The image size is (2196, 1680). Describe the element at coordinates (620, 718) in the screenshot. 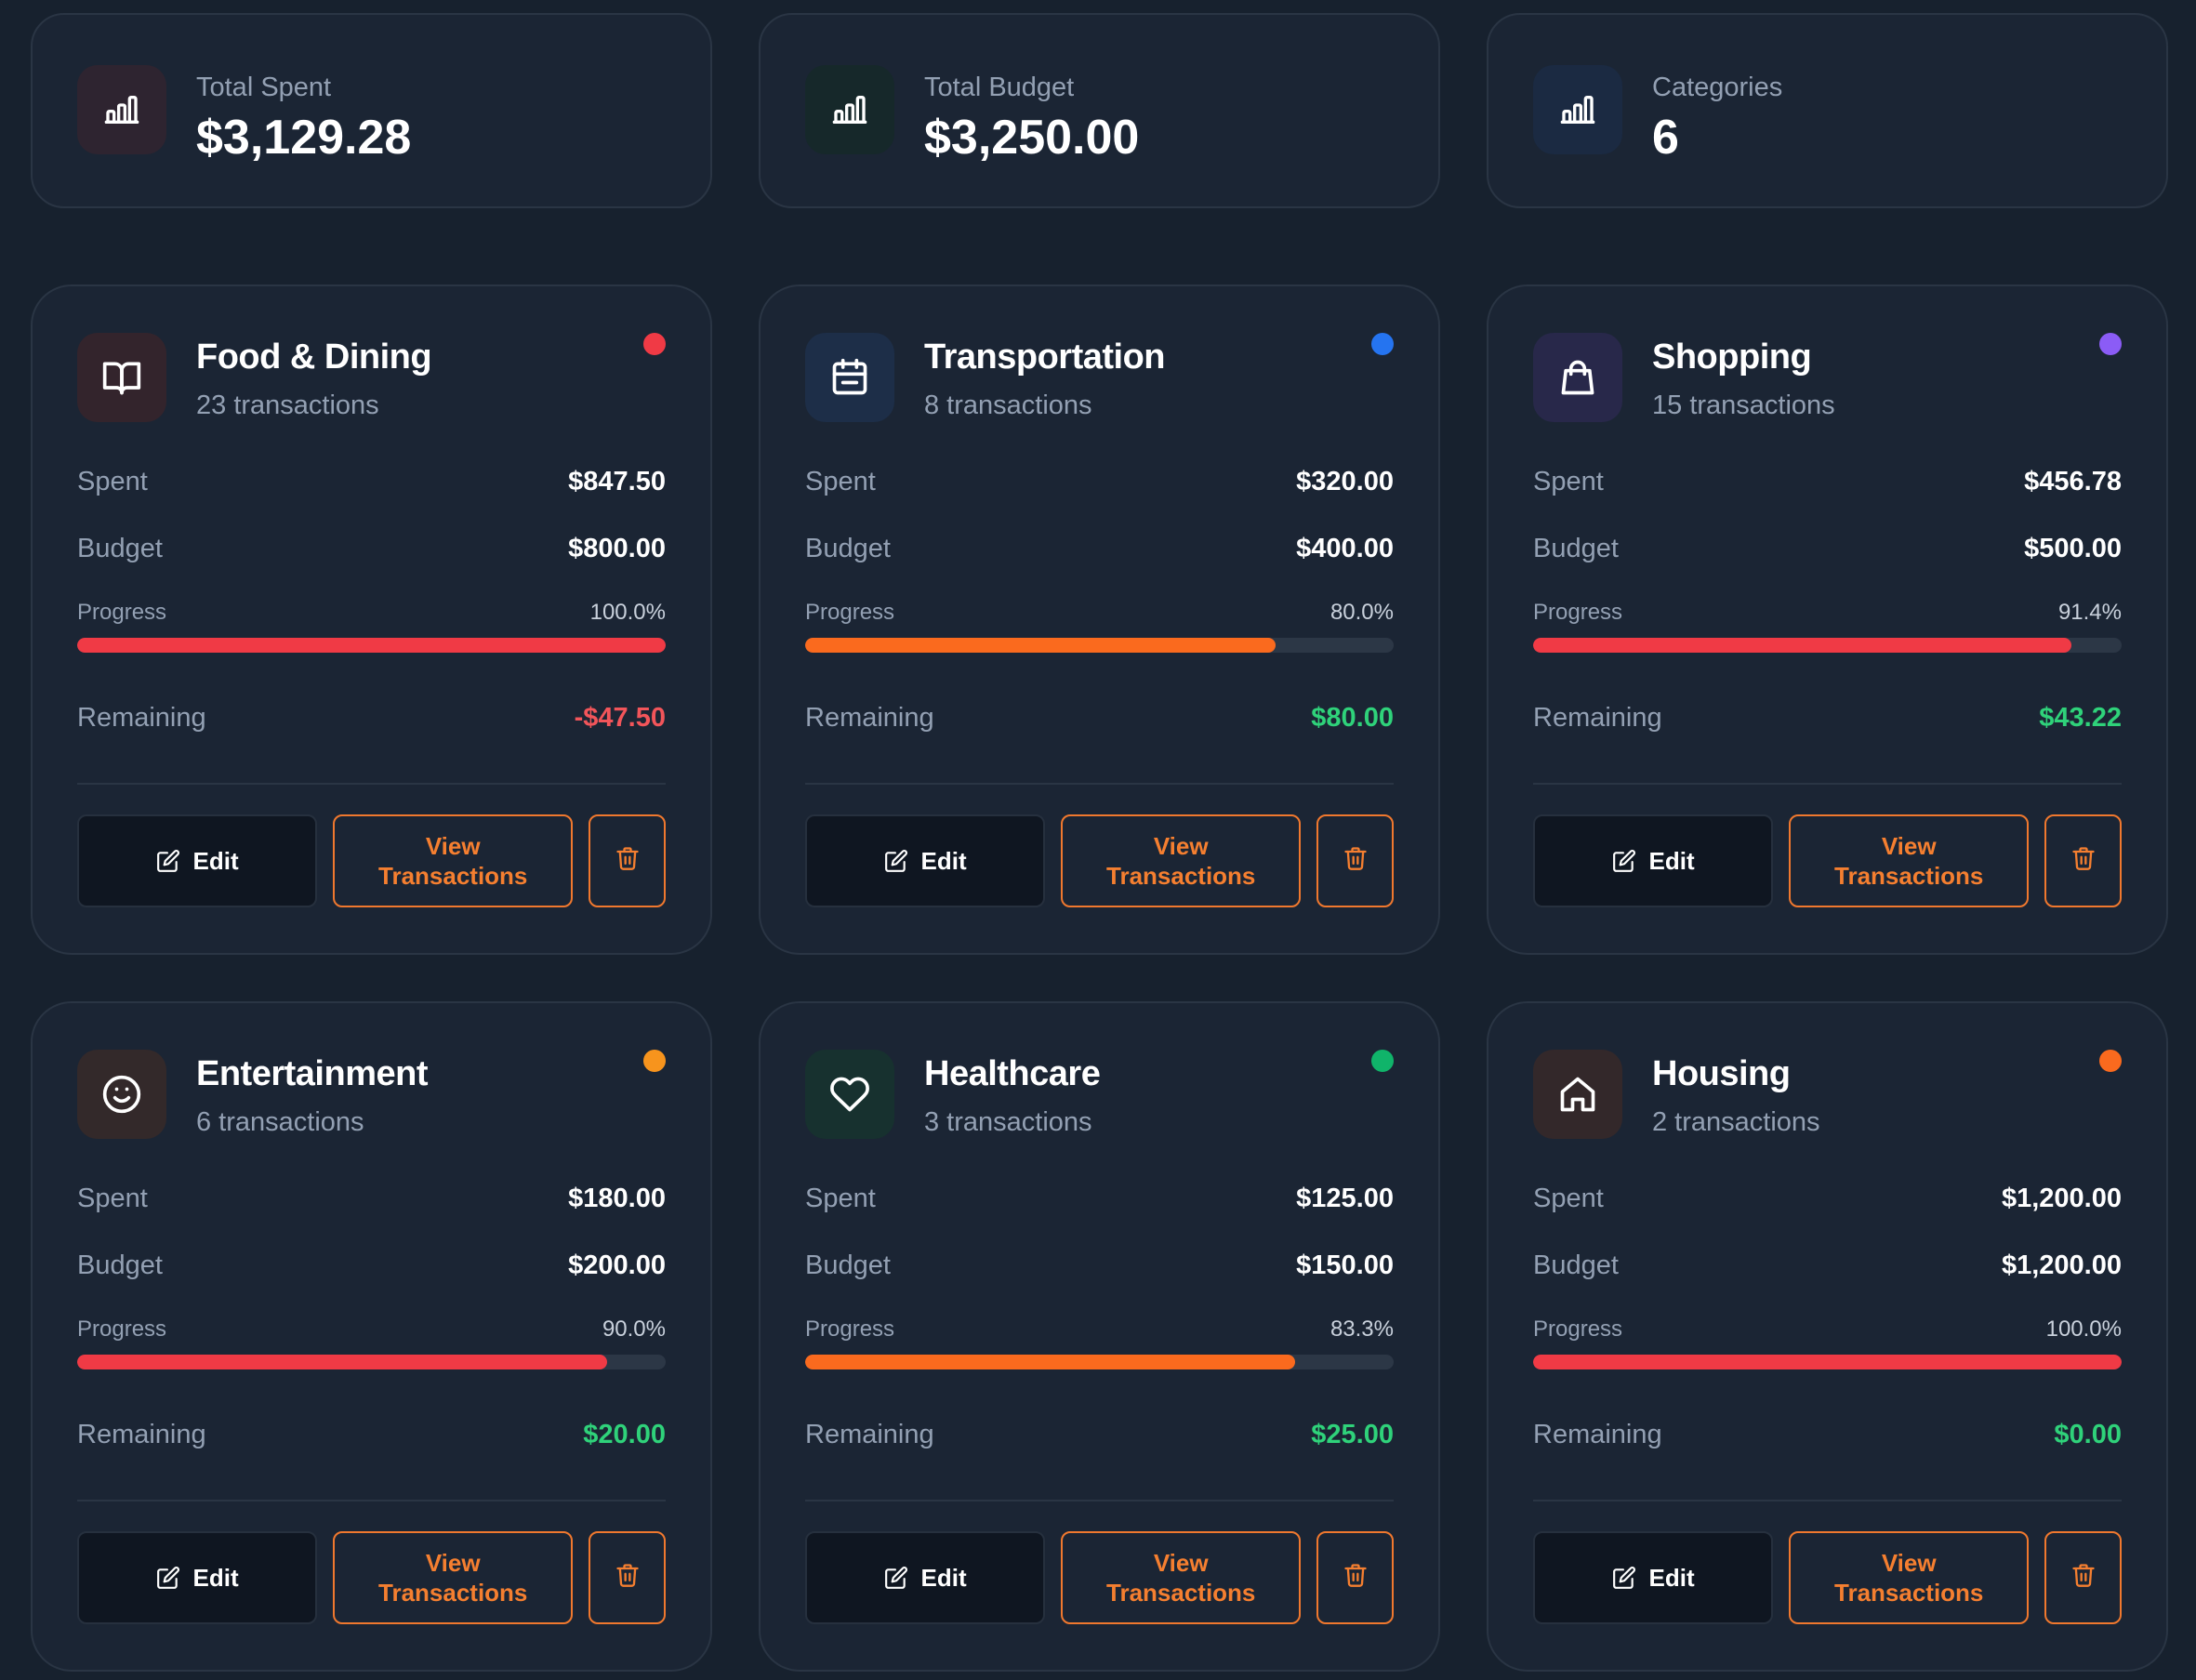

I see `remaining-value: -$47.50` at that location.